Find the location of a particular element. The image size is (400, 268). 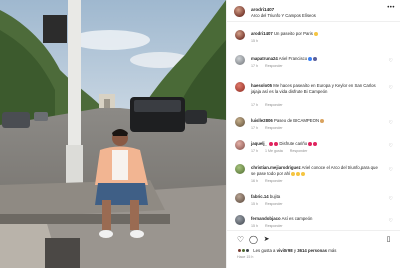

heart-icon: ♡ is located at coordinates (240, 239).